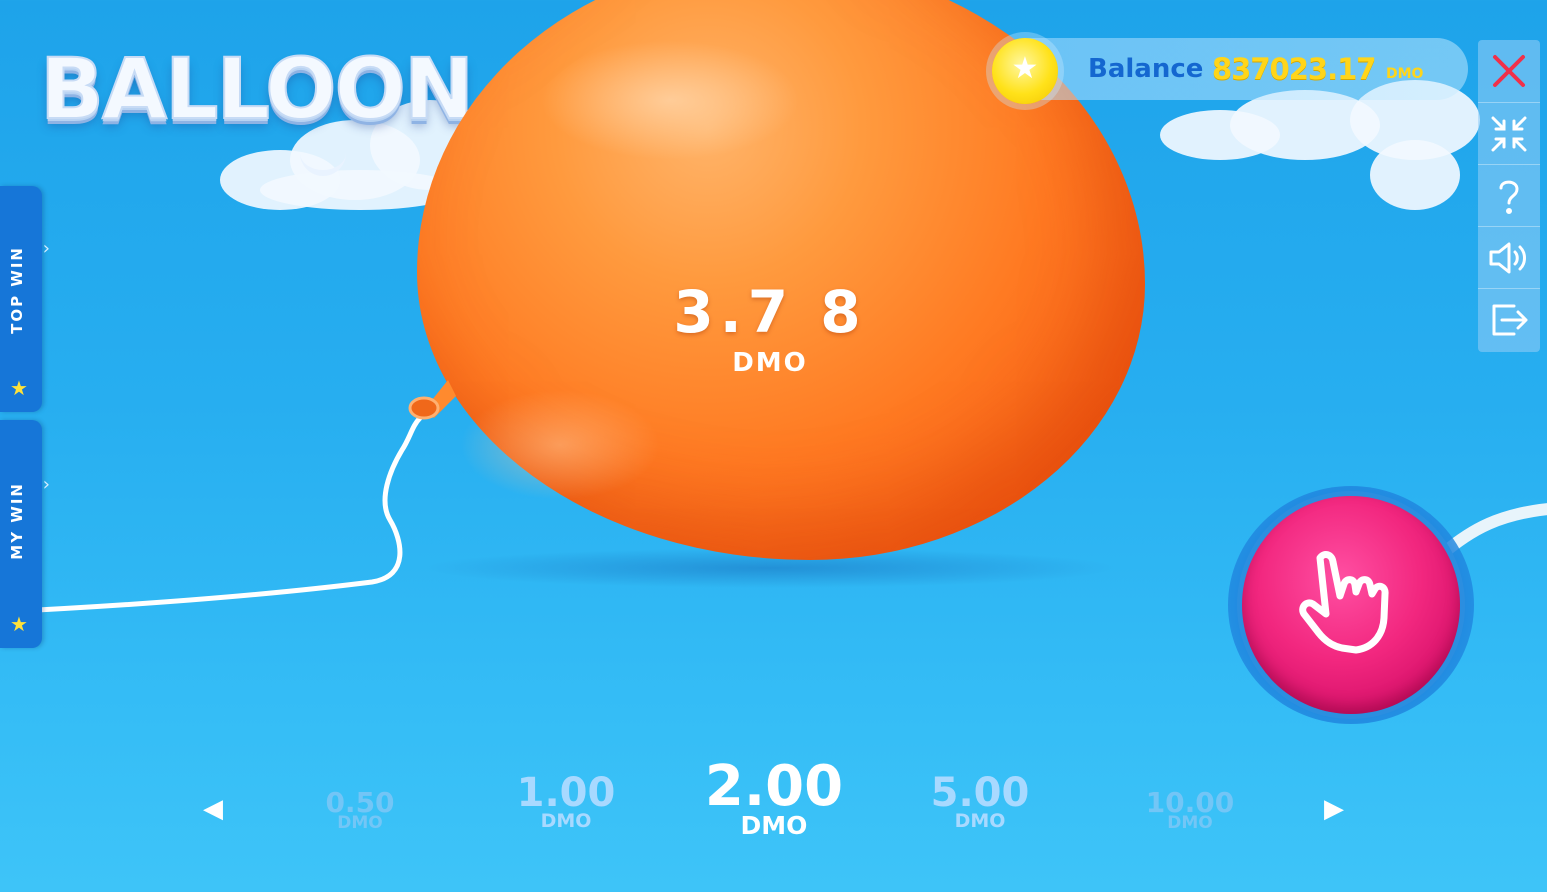 The image size is (1547, 892). Describe the element at coordinates (566, 801) in the screenshot. I see `bet-option: 1.00 DMO` at that location.